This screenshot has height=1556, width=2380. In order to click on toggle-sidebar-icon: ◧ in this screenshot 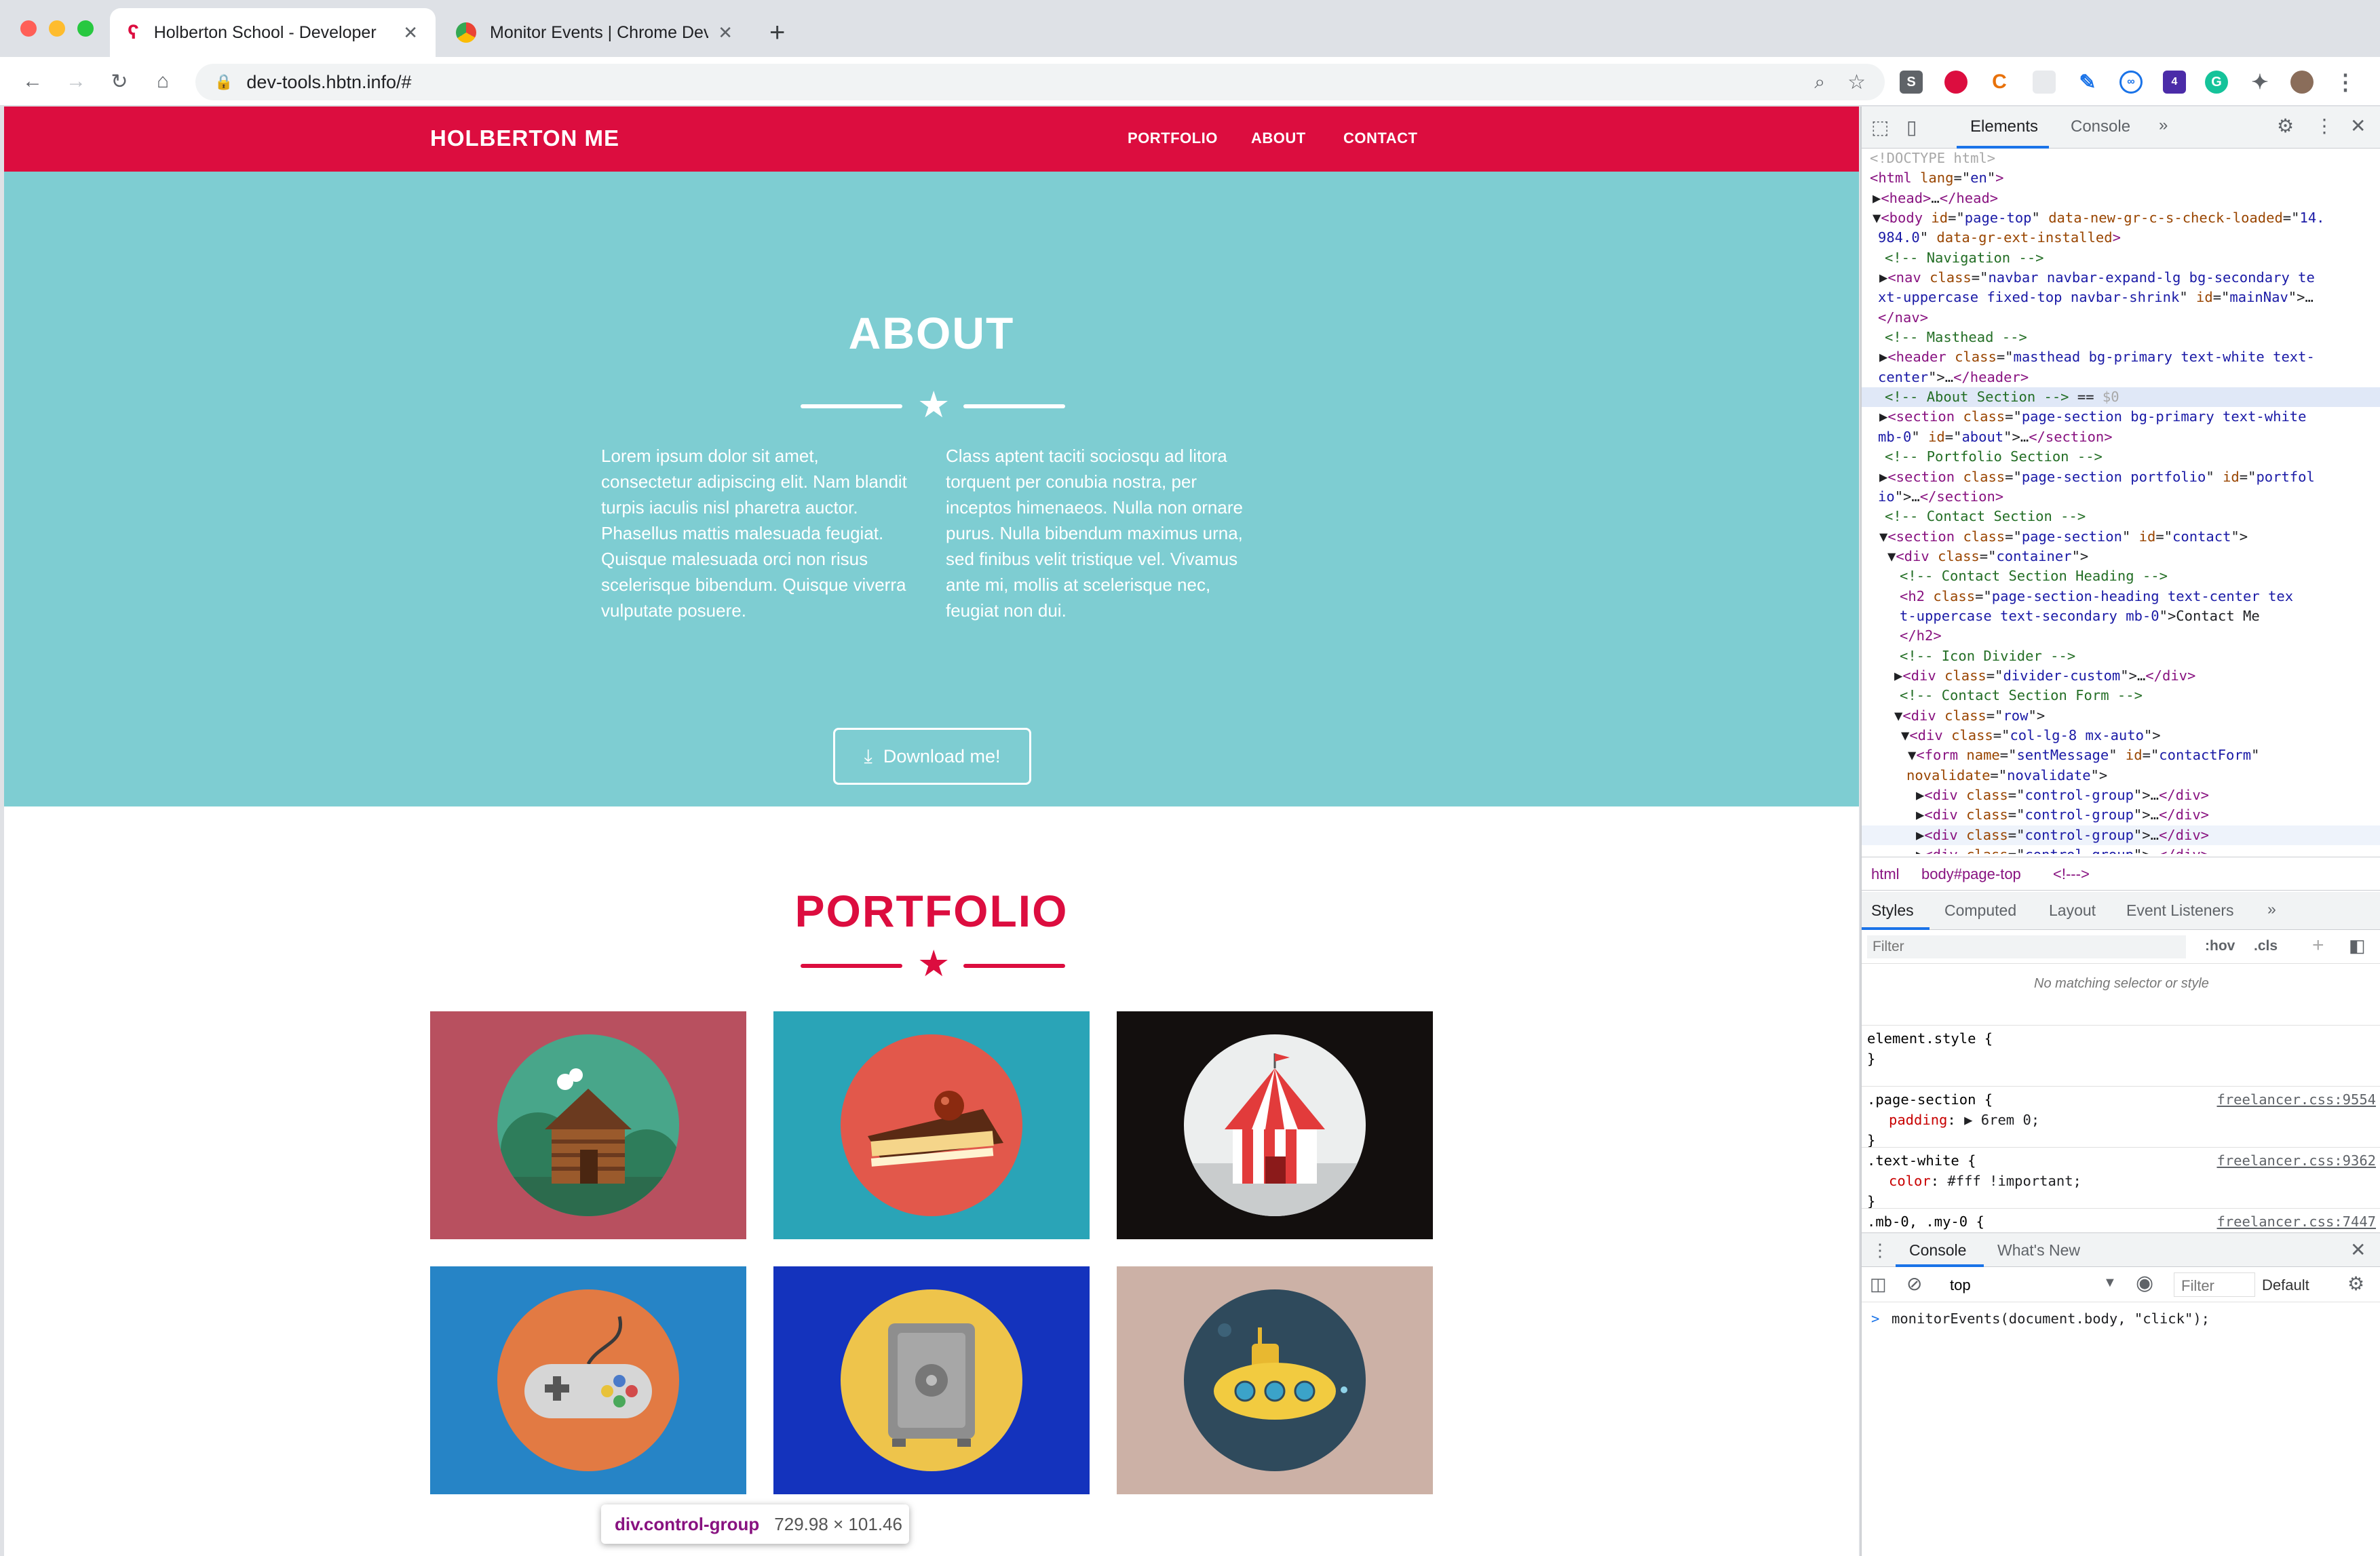, I will do `click(2358, 945)`.